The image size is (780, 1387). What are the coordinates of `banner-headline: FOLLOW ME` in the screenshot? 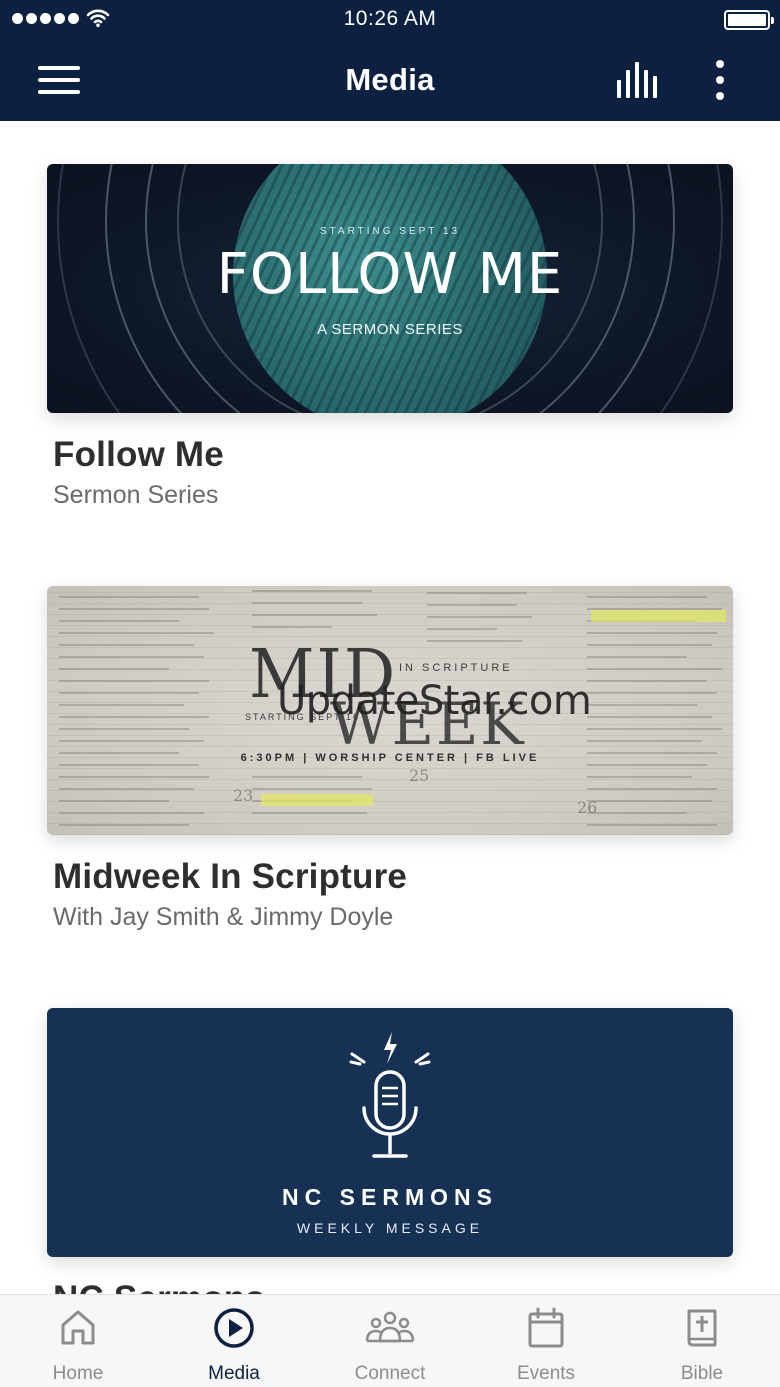 It's located at (390, 274).